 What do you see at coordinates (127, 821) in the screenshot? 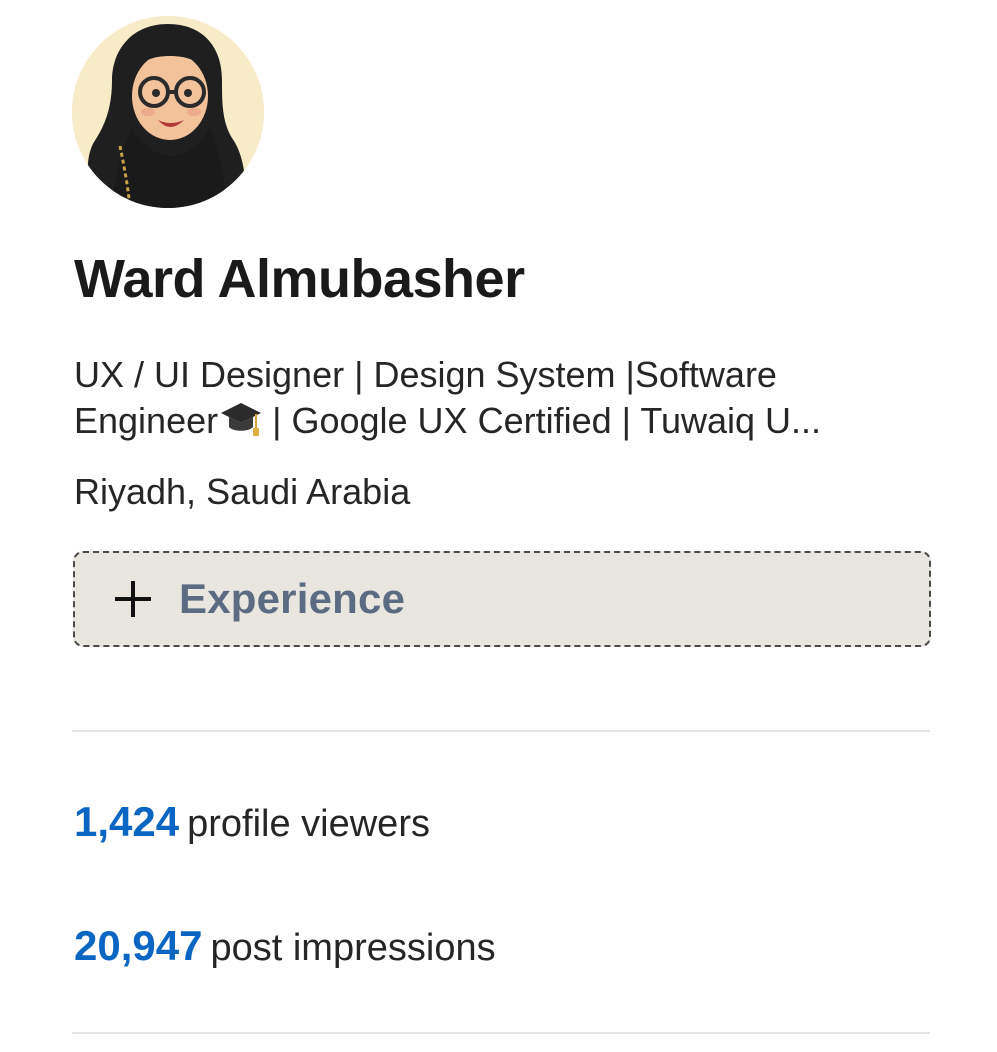
I see `profile-viewers-count: 1,424` at bounding box center [127, 821].